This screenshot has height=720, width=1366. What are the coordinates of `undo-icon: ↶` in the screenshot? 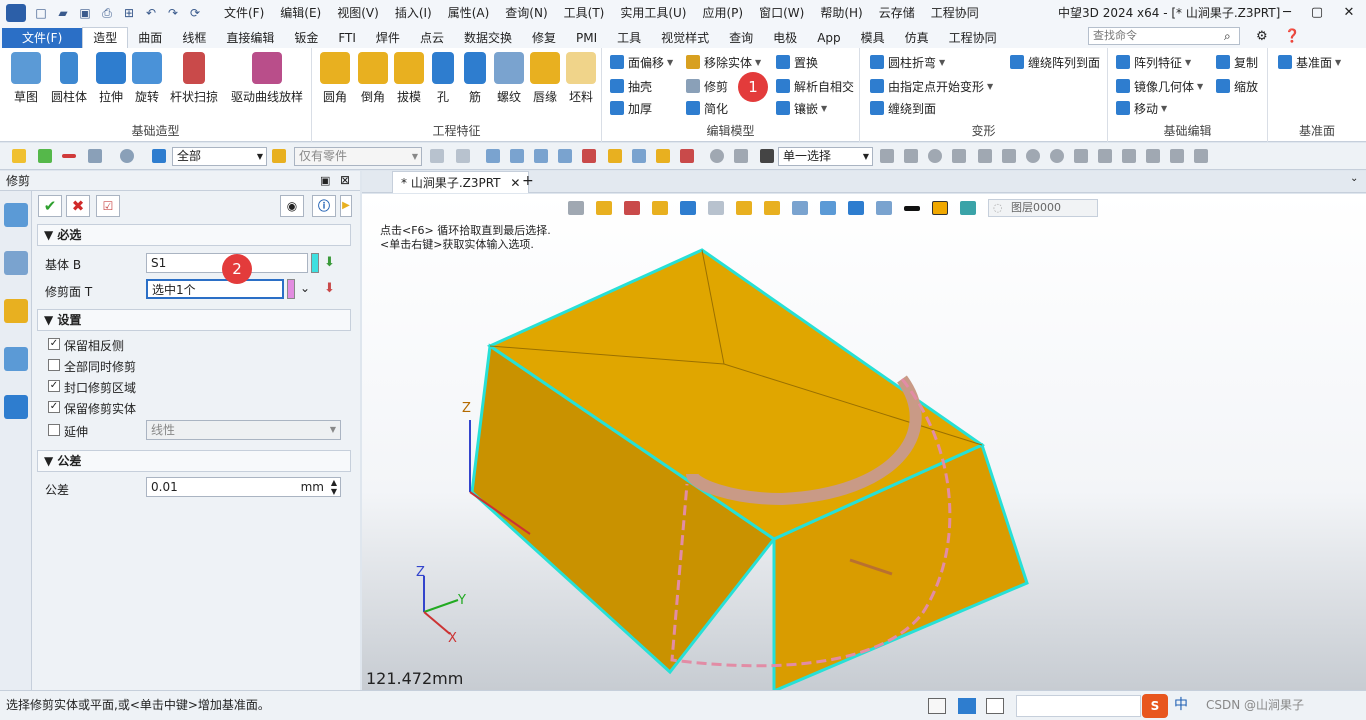 It's located at (151, 13).